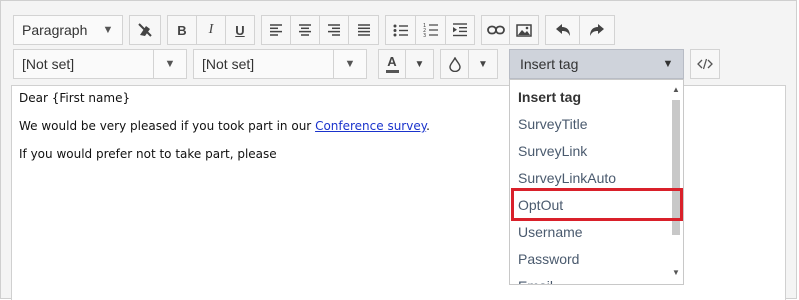 This screenshot has height=300, width=799. I want to click on text-style-group: B I U, so click(211, 30).